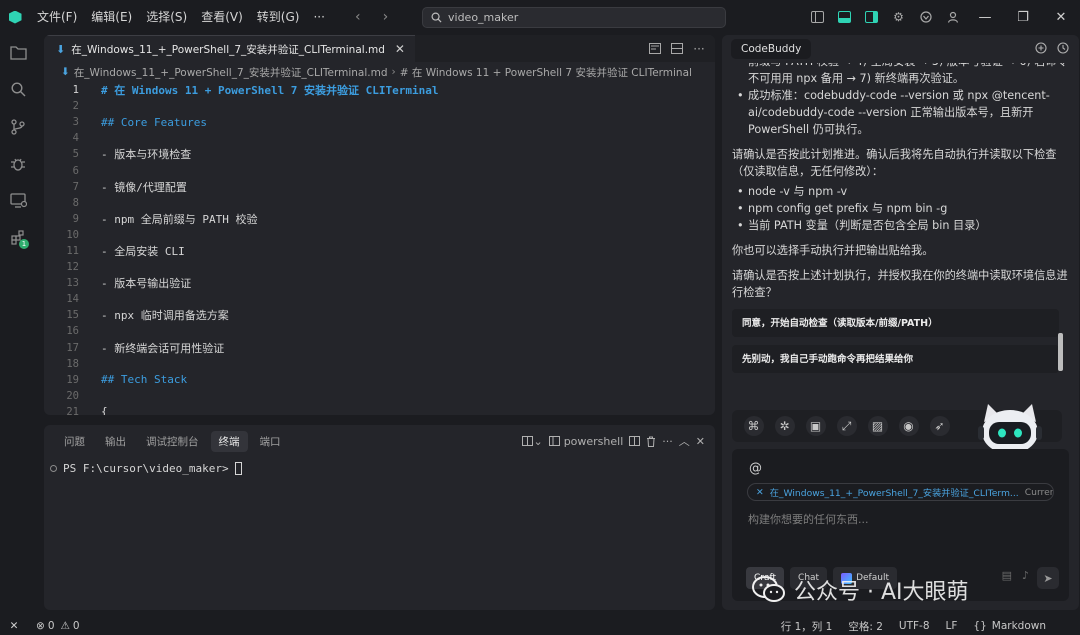 This screenshot has height=635, width=1080. What do you see at coordinates (895, 359) in the screenshot?
I see `option-manual-button: 先别动，我自己手动跑命令再把结果给你` at bounding box center [895, 359].